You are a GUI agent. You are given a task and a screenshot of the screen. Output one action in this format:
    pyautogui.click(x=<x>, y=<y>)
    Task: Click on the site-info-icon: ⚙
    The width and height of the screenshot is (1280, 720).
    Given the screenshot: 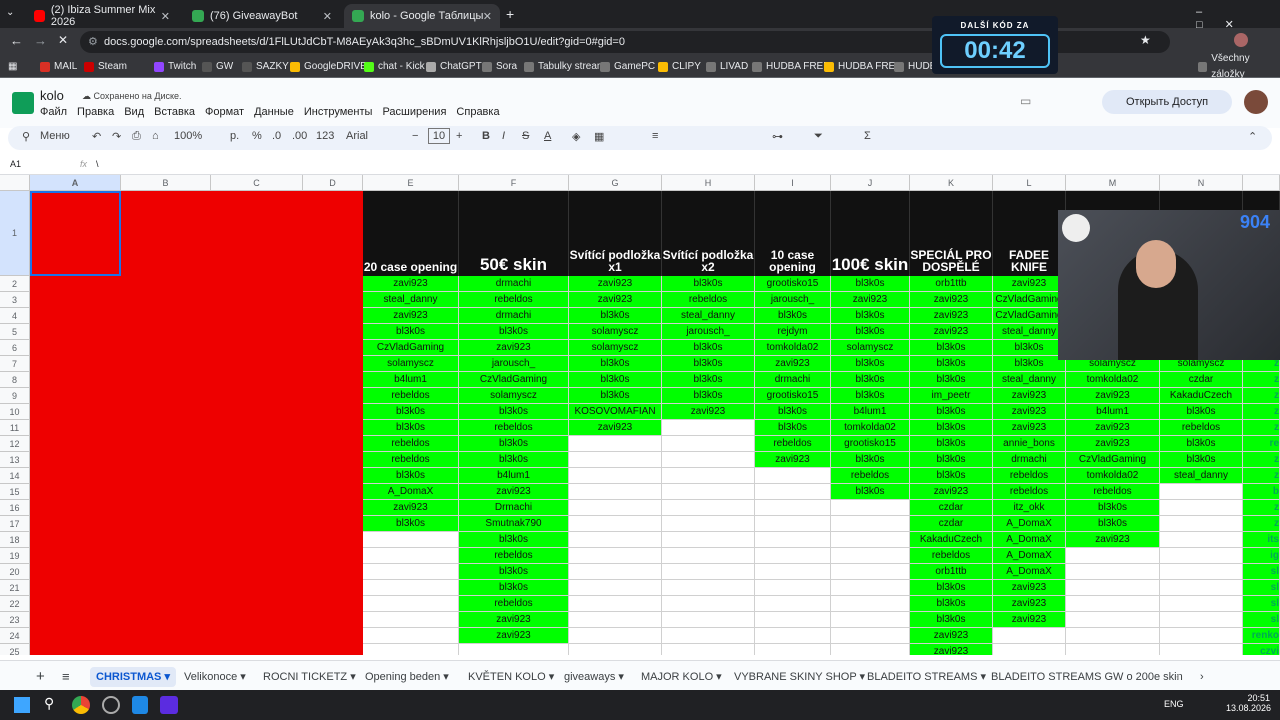 What is the action you would take?
    pyautogui.click(x=93, y=42)
    